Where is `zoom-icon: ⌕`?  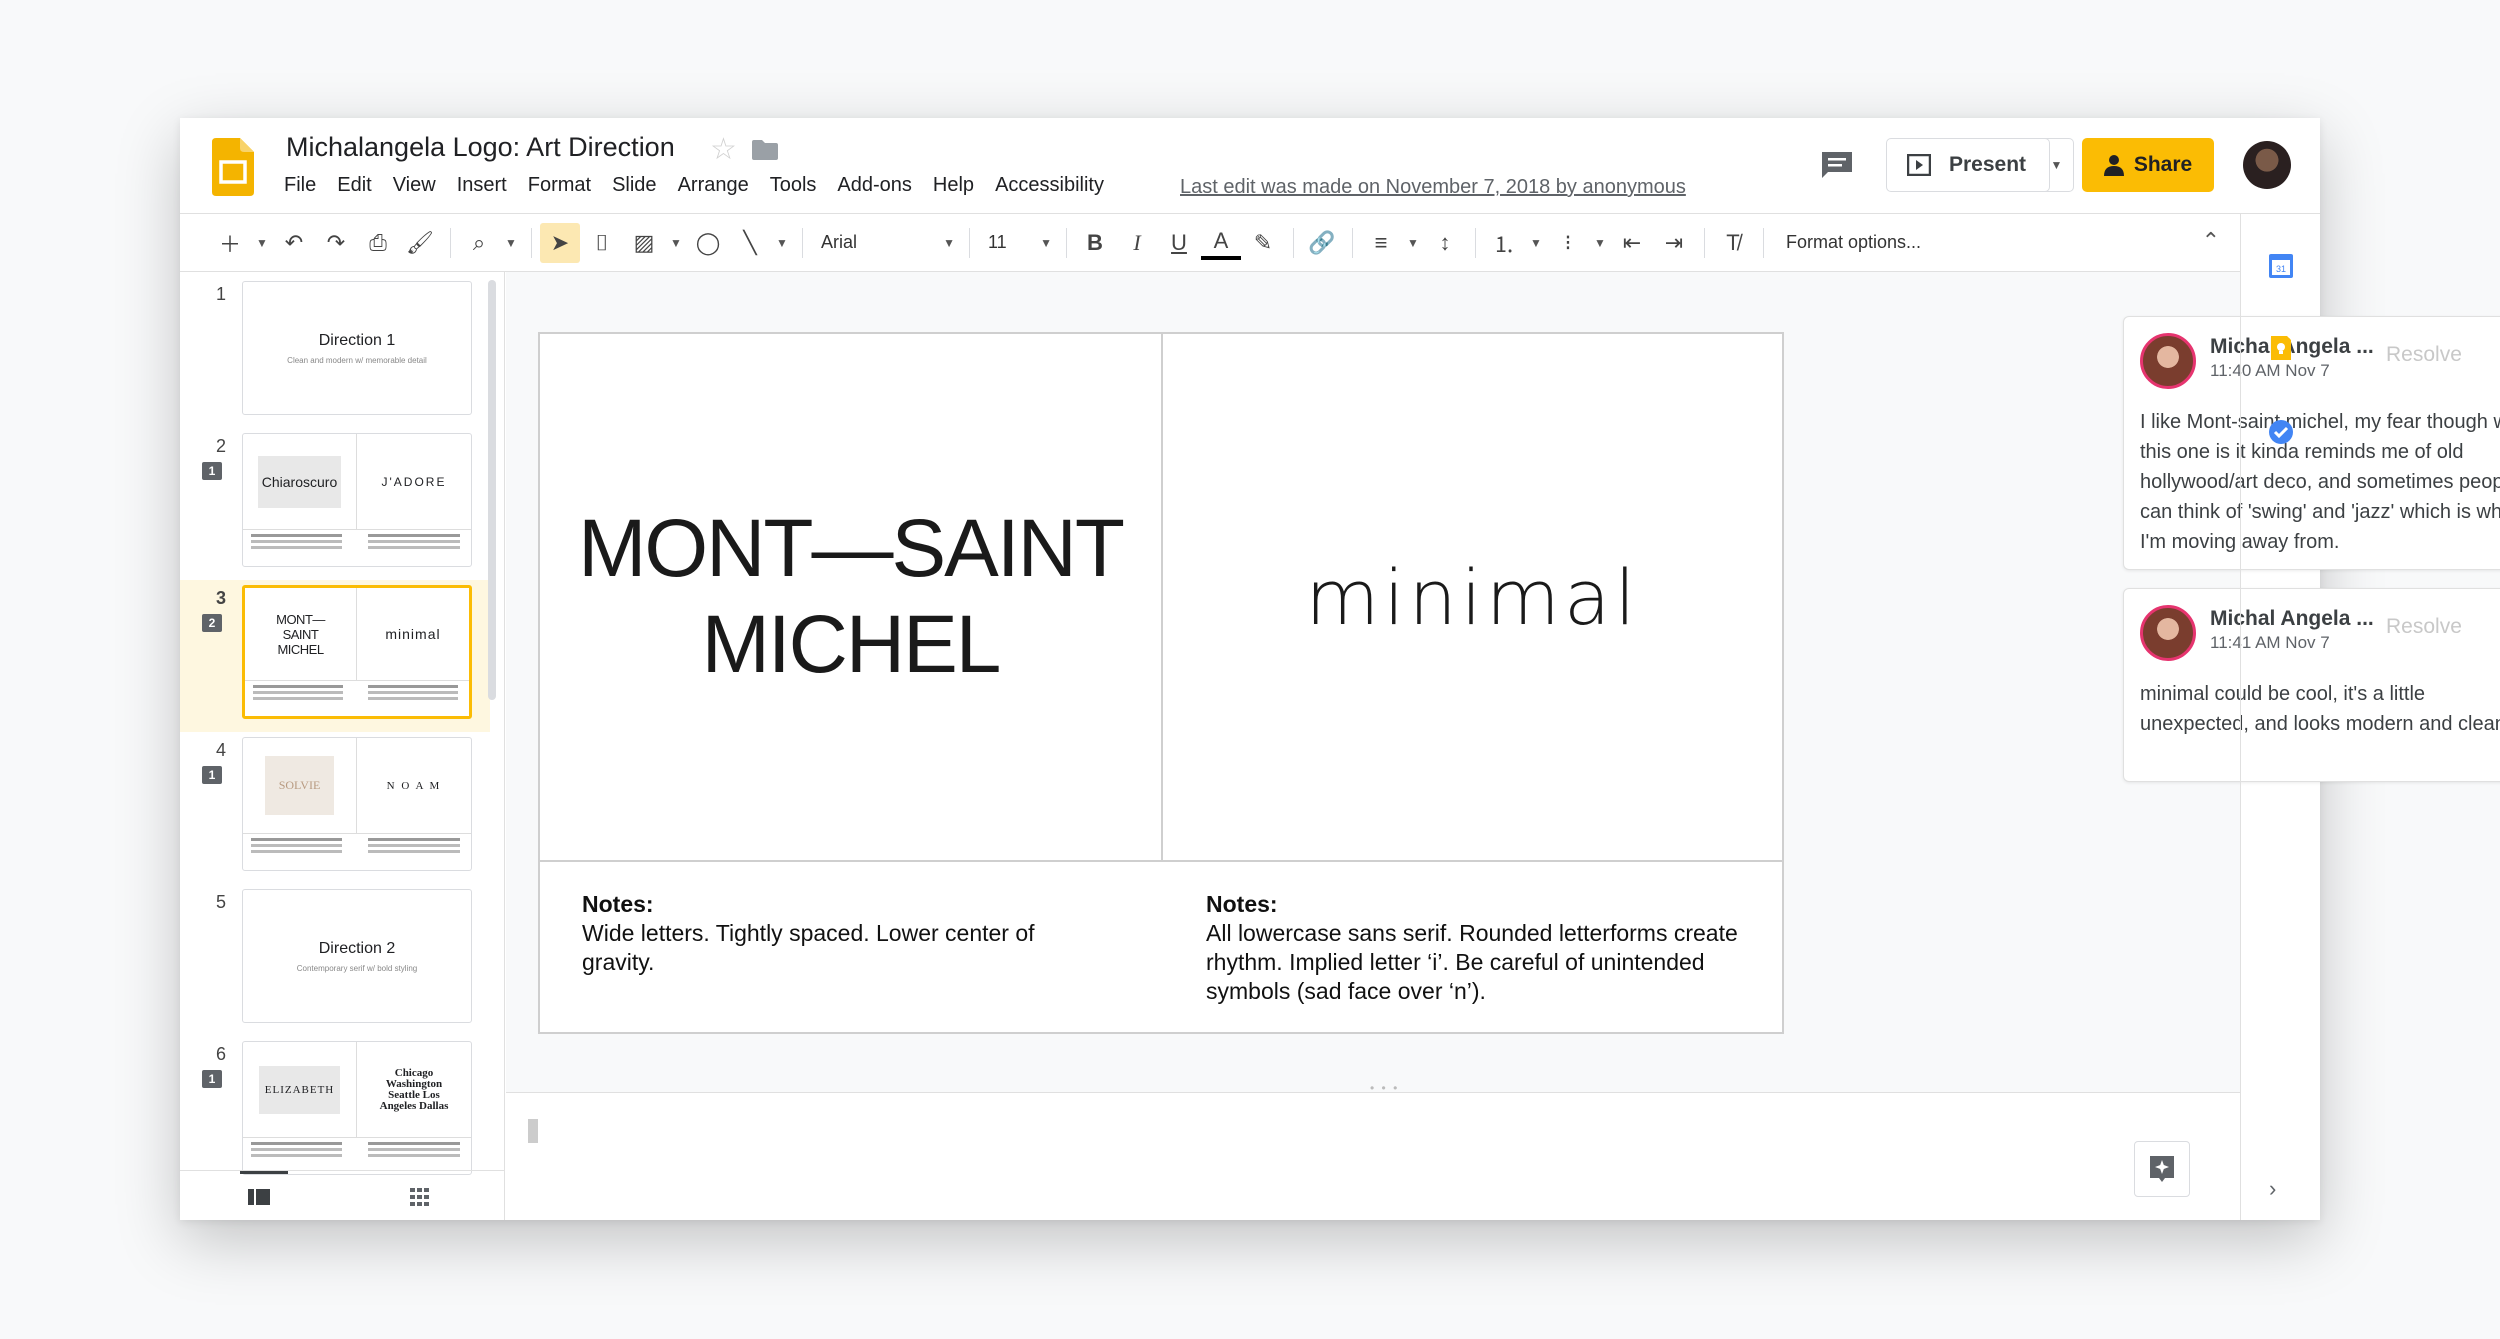 zoom-icon: ⌕ is located at coordinates (479, 243).